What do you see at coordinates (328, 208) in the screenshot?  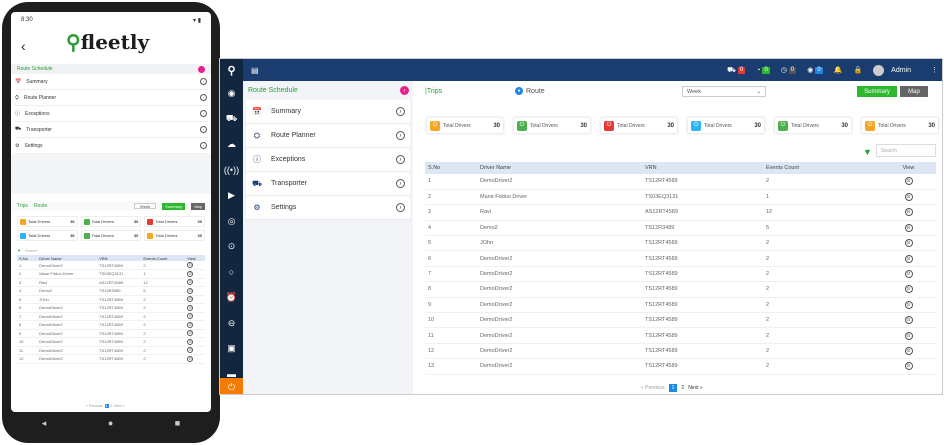 I see `route-schedule-item: ⚙ Settings ›` at bounding box center [328, 208].